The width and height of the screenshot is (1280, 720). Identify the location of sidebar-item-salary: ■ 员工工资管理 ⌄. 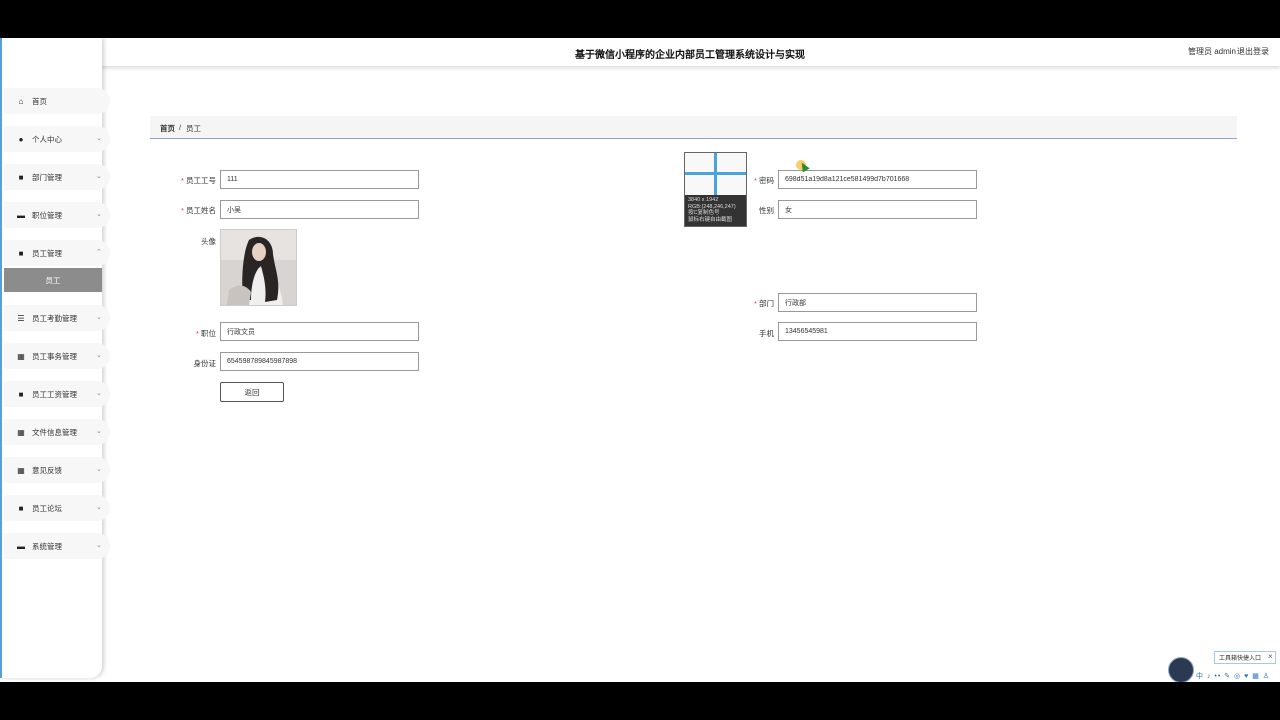
(57, 394).